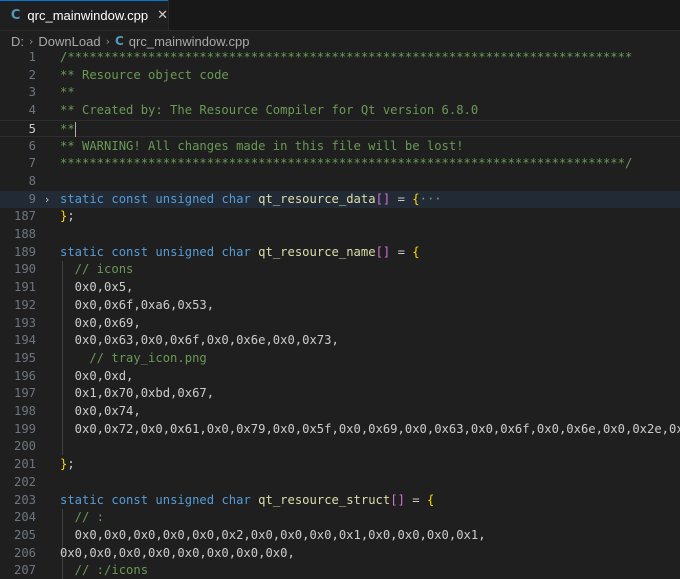 The height and width of the screenshot is (579, 680). I want to click on code-token: const, so click(130, 499).